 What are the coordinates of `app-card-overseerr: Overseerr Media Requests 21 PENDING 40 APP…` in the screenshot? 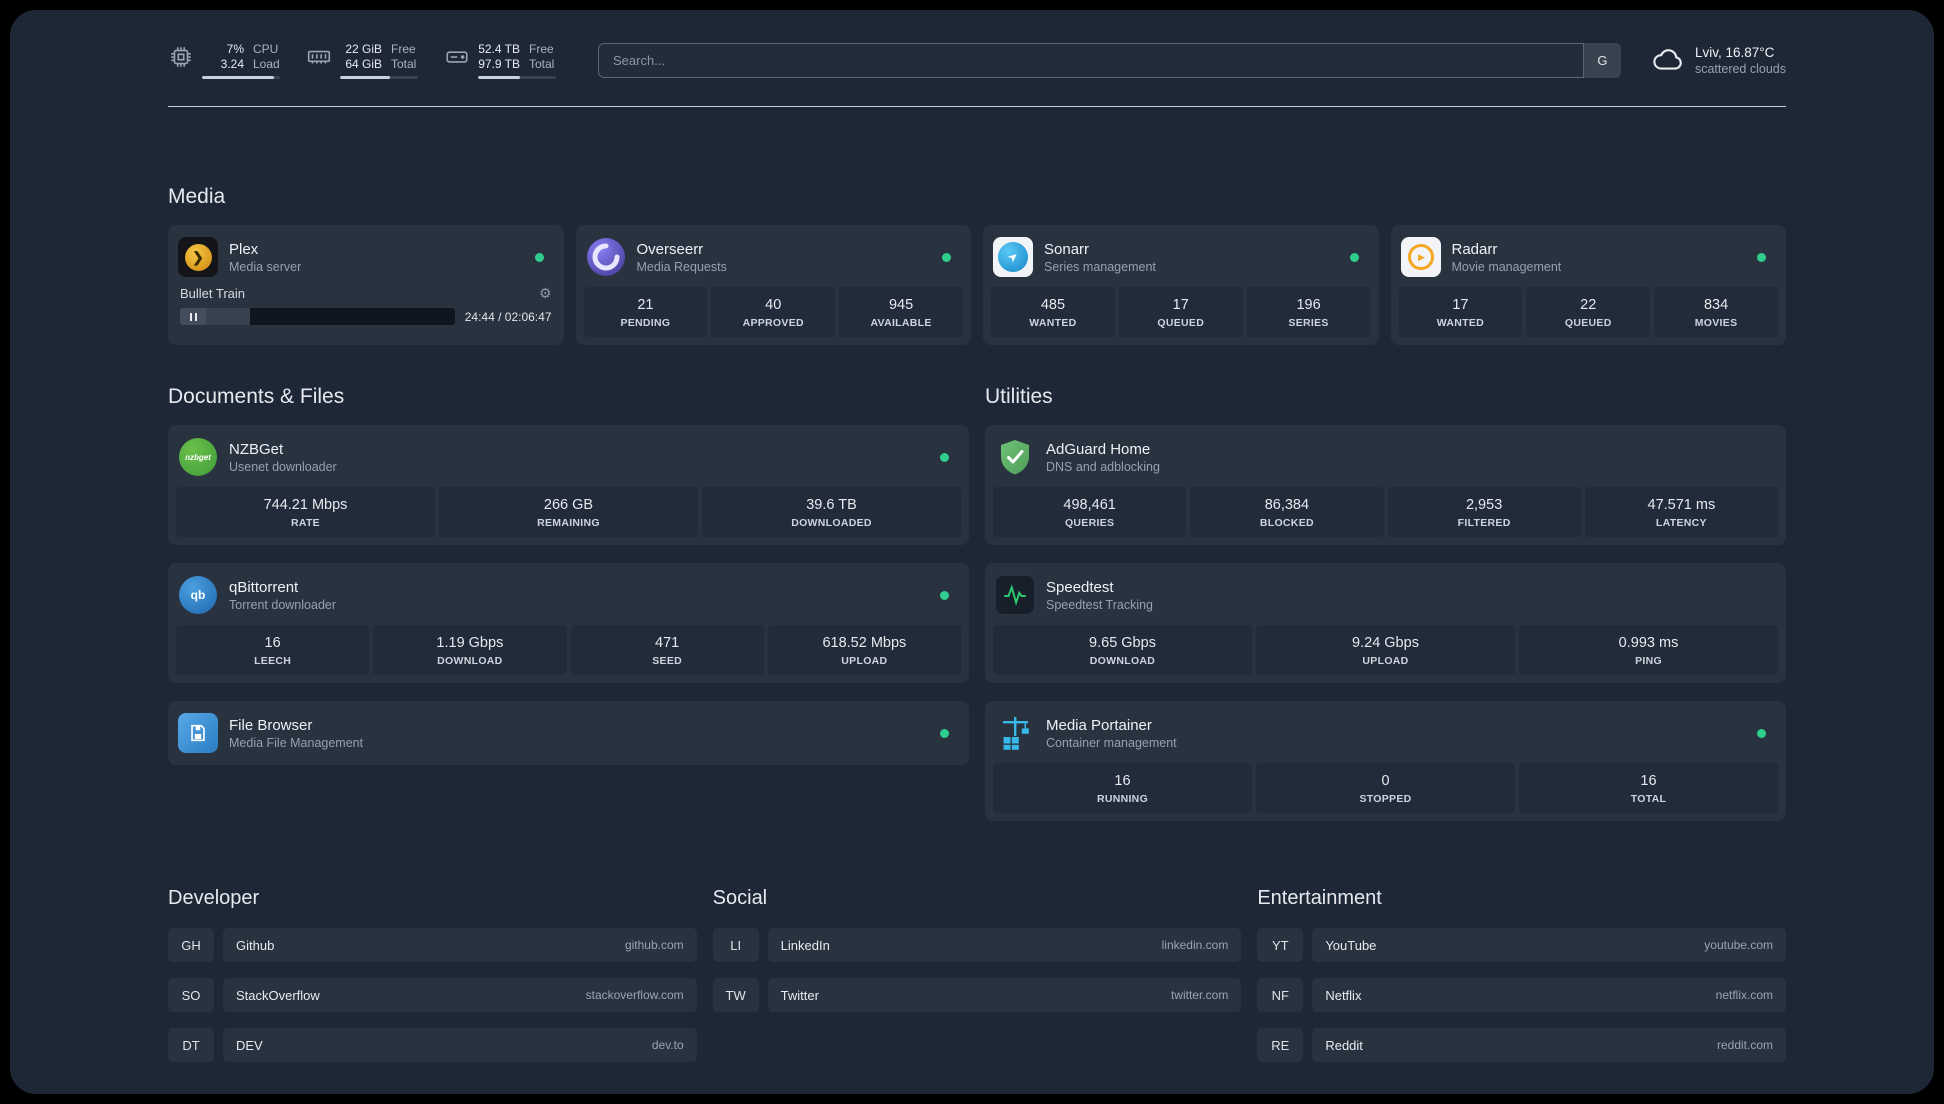 It's located at (773, 285).